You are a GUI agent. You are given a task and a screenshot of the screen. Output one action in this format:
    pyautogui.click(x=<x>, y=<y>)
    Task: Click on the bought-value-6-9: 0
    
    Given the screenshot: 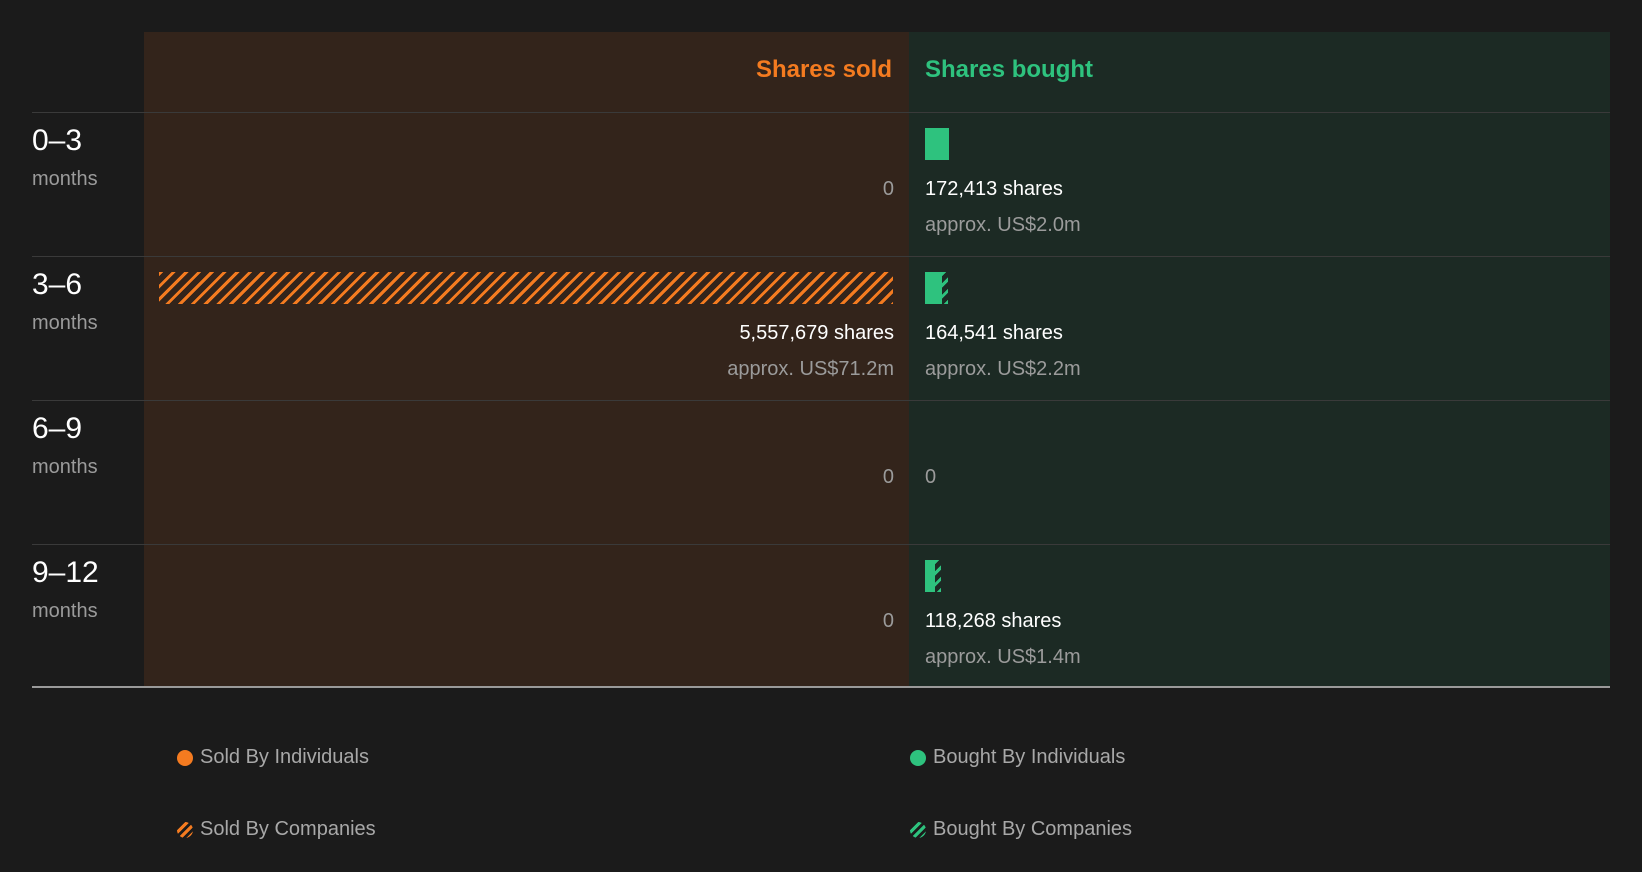 What is the action you would take?
    pyautogui.click(x=931, y=477)
    